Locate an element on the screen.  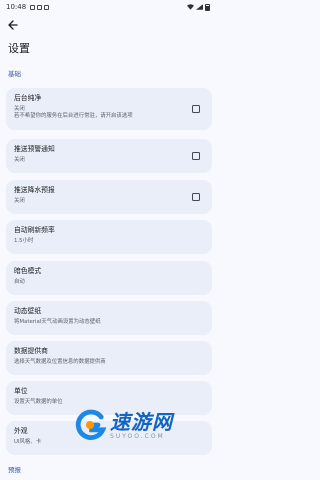
setting-appearance: 外观 UI风格、卡 is located at coordinates (109, 438).